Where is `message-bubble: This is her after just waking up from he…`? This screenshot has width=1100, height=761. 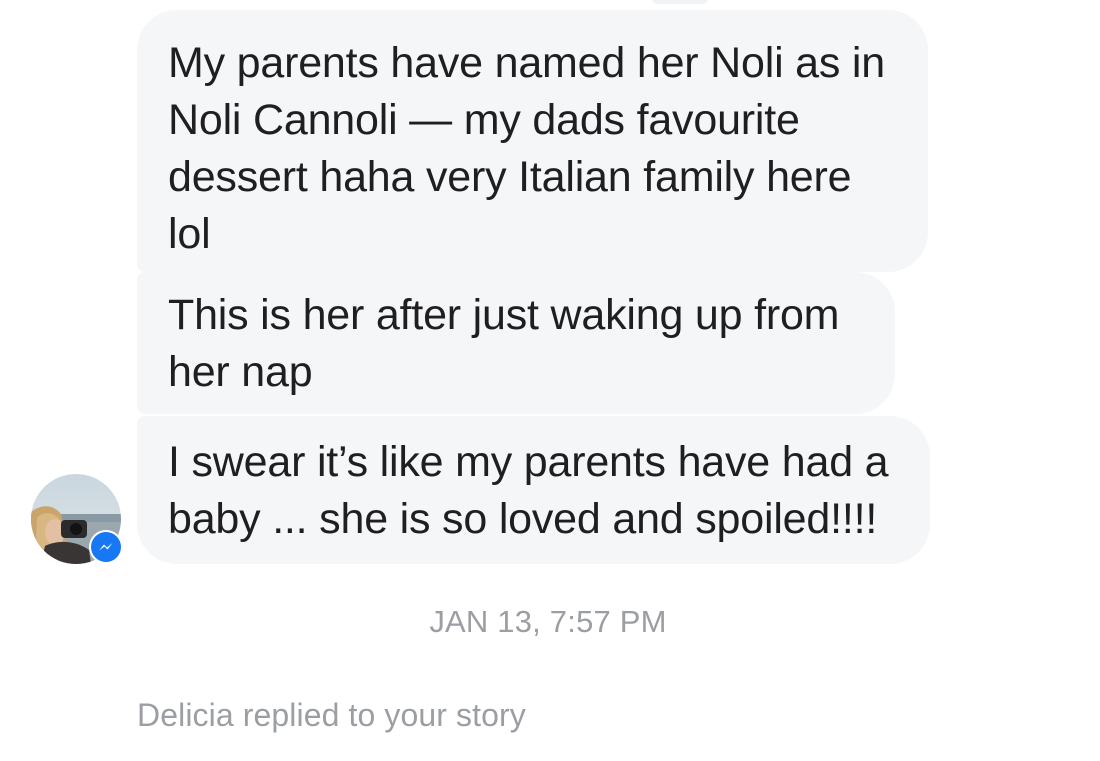
message-bubble: This is her after just waking up from he… is located at coordinates (516, 343).